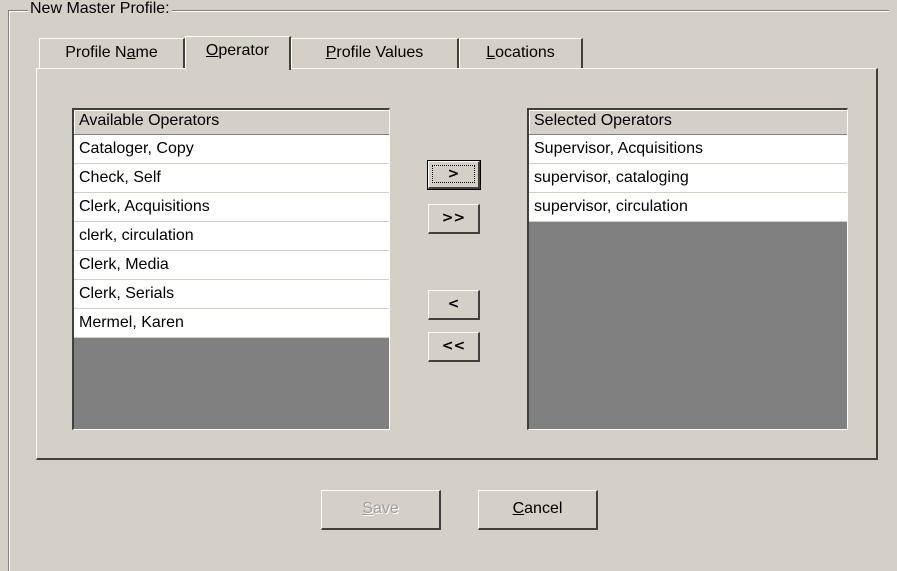 This screenshot has height=571, width=897. Describe the element at coordinates (238, 53) in the screenshot. I see `tab-operator: Operator` at that location.